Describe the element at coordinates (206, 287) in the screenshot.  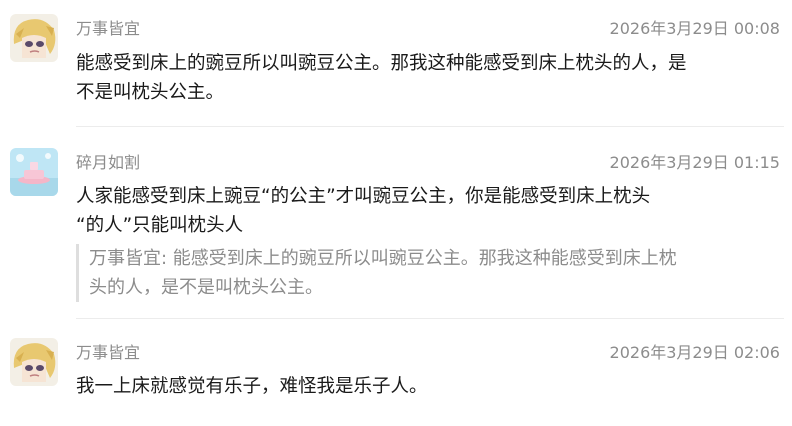
I see `quoted-reply-line: 头的人，是不是叫枕头公主。` at that location.